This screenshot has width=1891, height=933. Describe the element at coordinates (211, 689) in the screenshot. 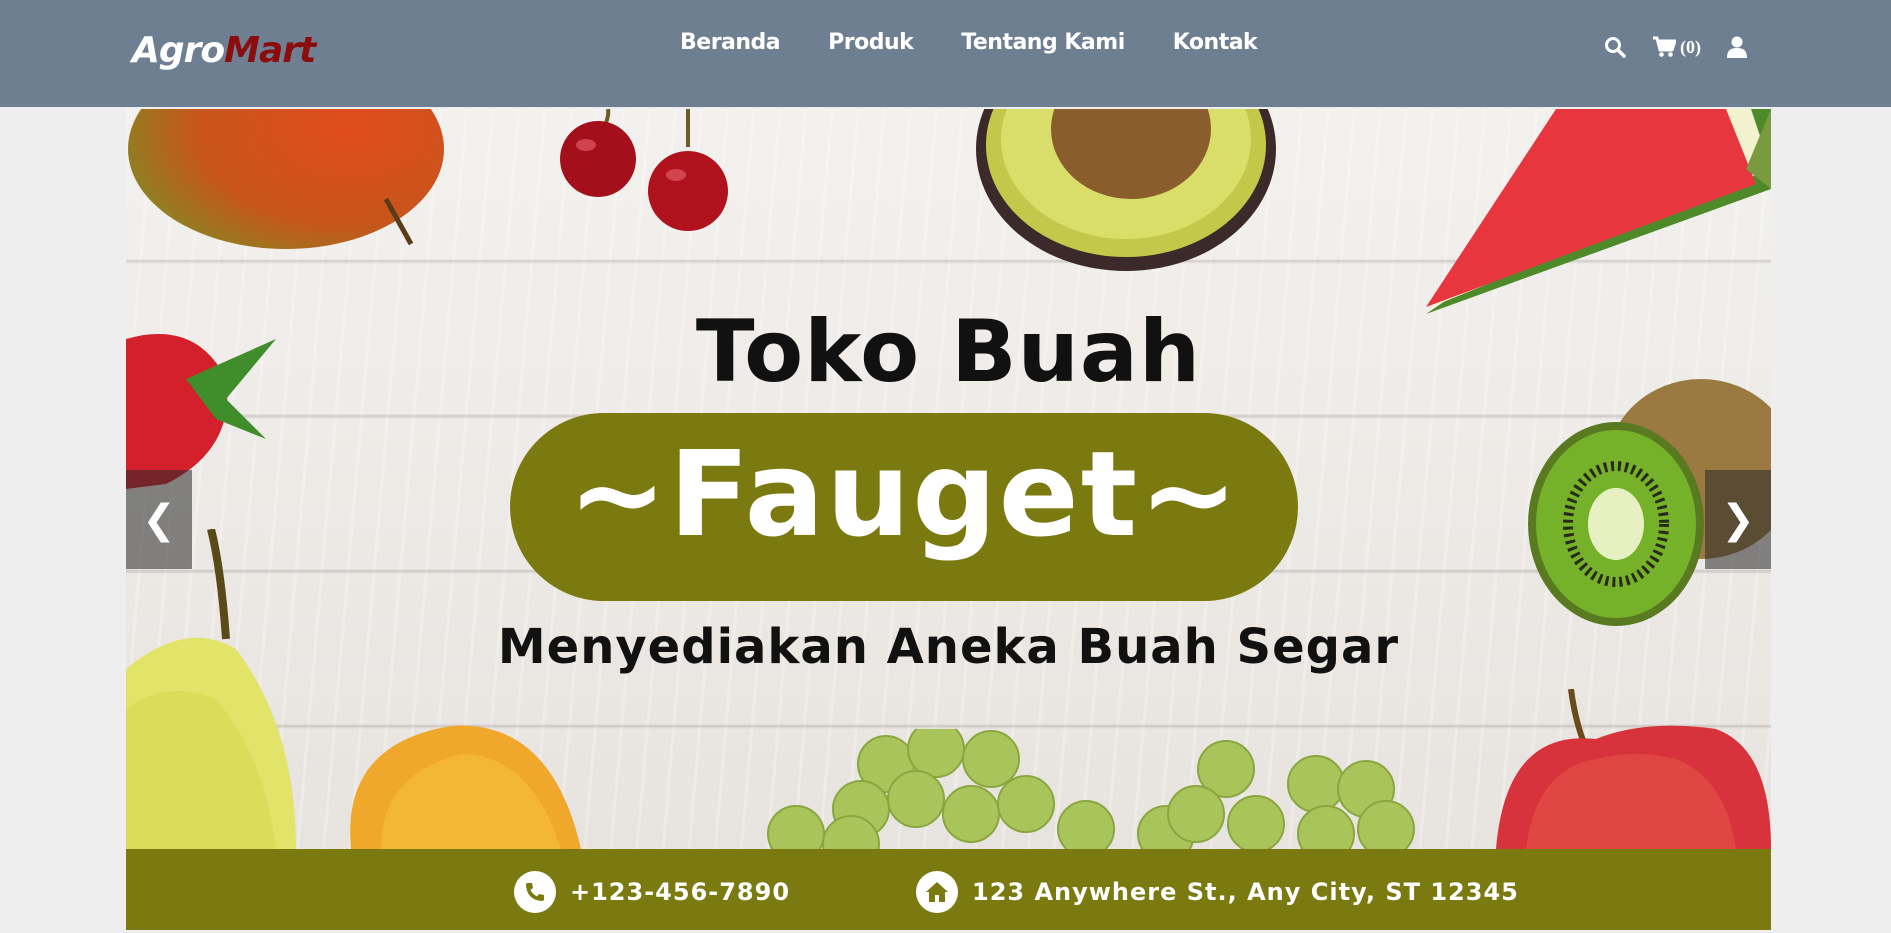

I see `pear-image` at that location.